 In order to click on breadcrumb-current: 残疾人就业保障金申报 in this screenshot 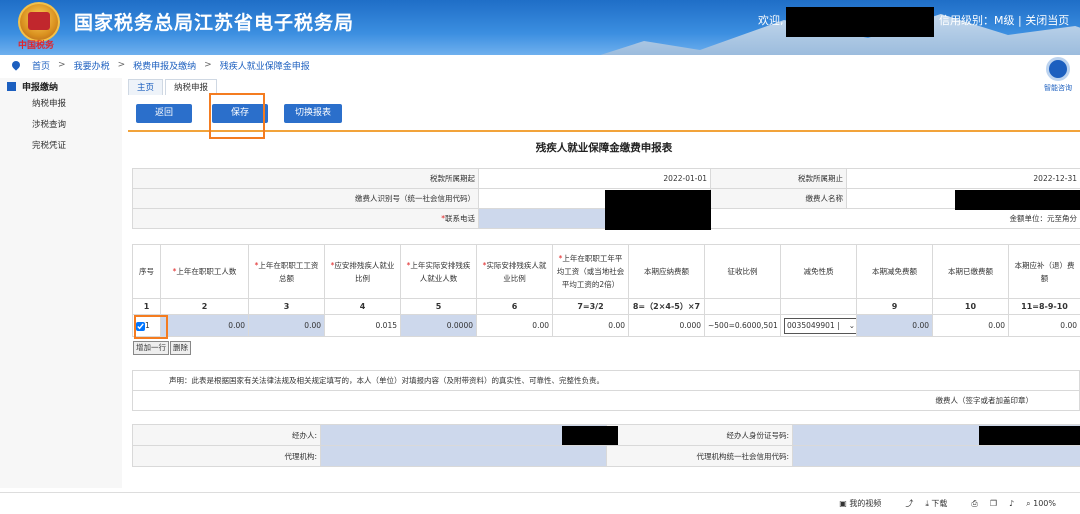, I will do `click(265, 65)`.